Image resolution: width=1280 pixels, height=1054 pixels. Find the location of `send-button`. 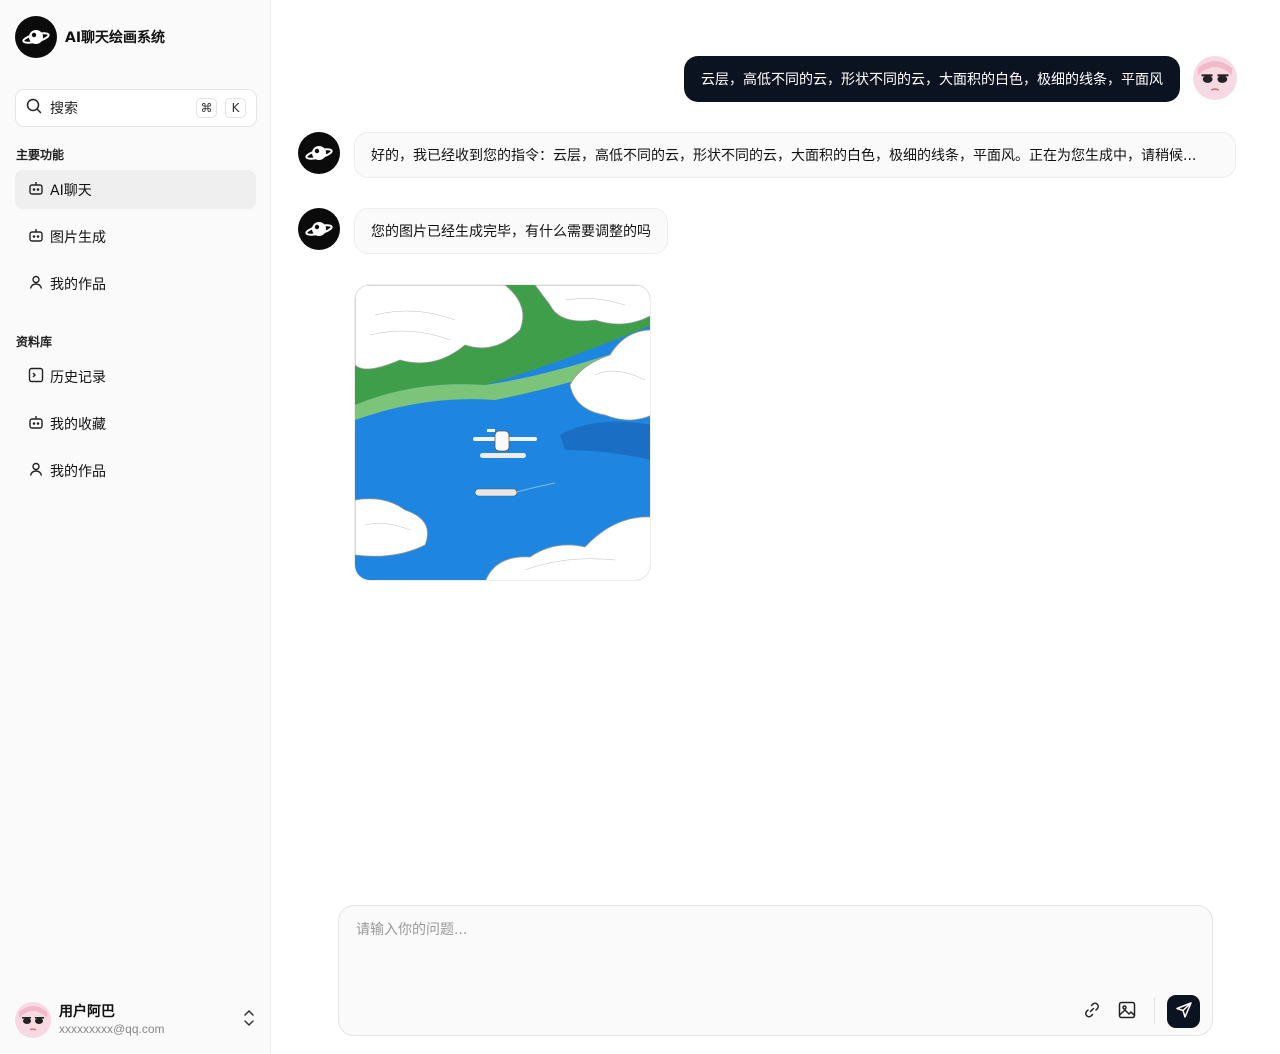

send-button is located at coordinates (1183, 1011).